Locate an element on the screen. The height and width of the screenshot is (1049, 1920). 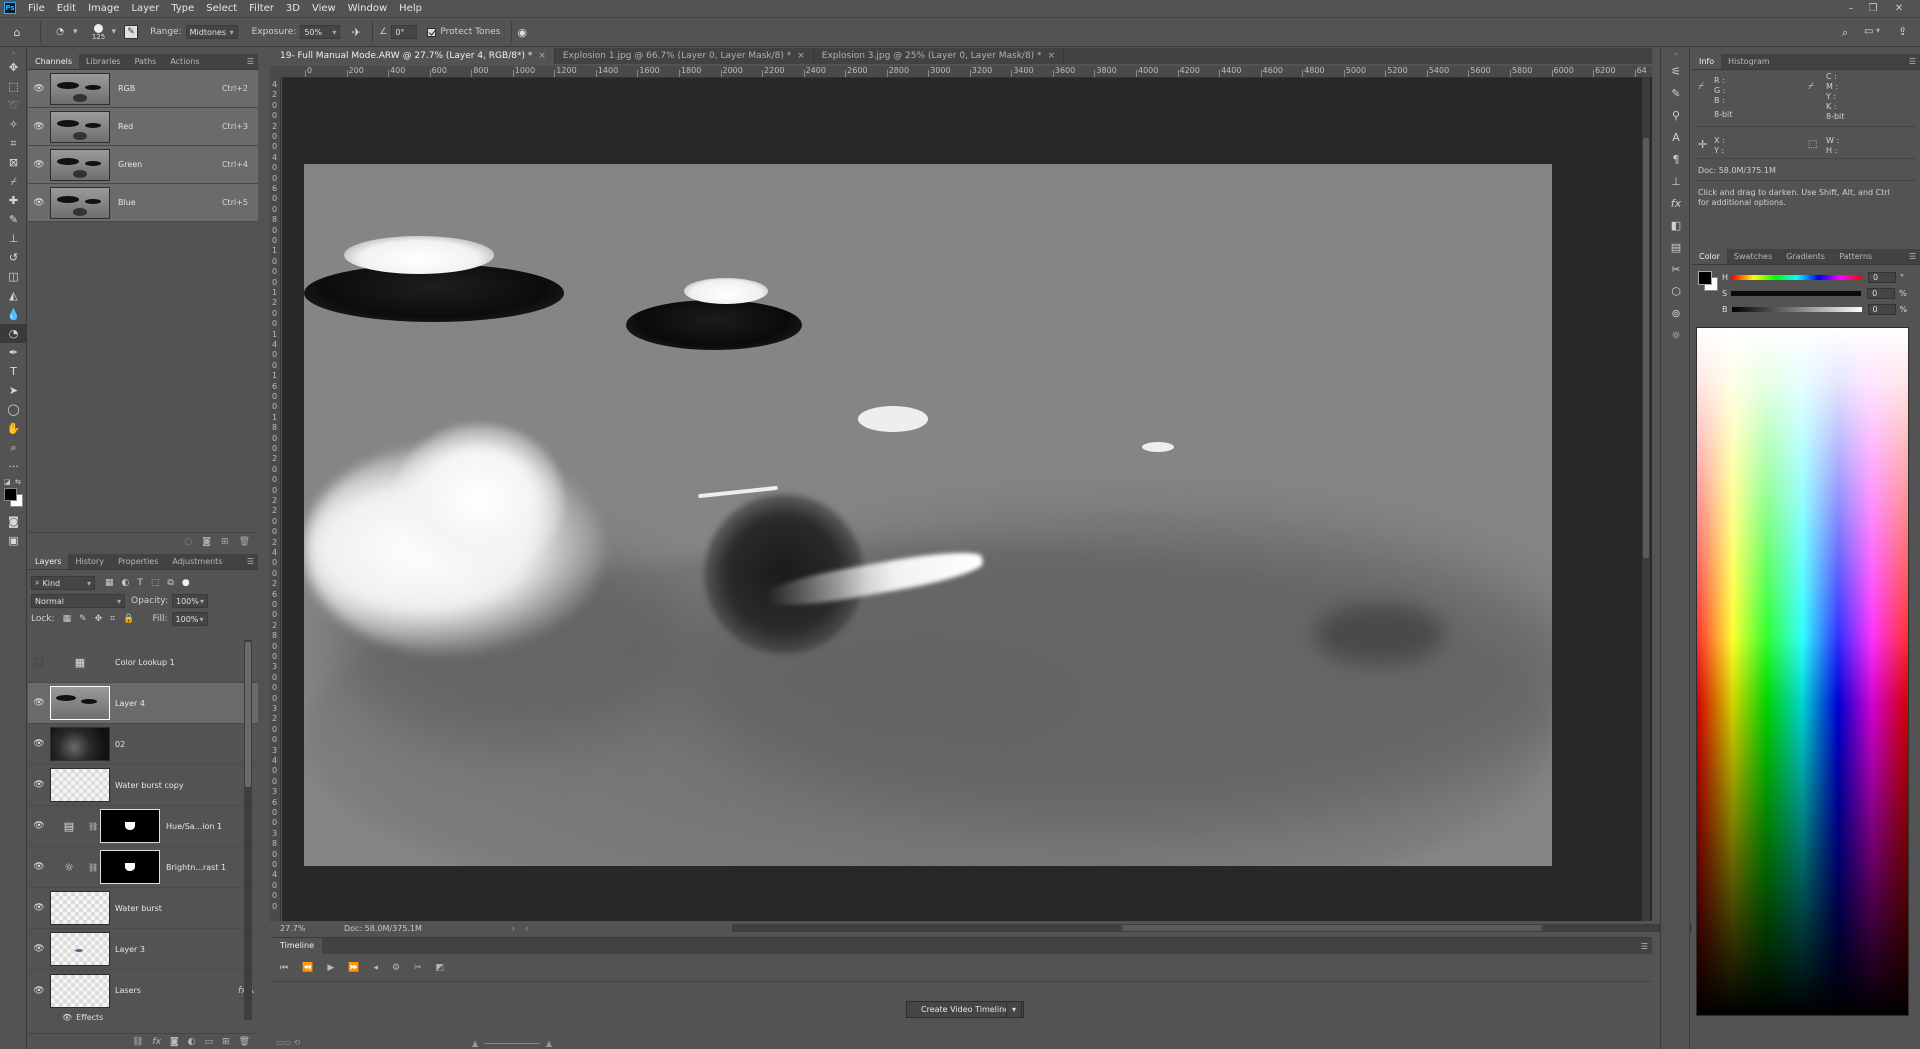
tab-adjustments: Adjustments is located at coordinates (197, 561).